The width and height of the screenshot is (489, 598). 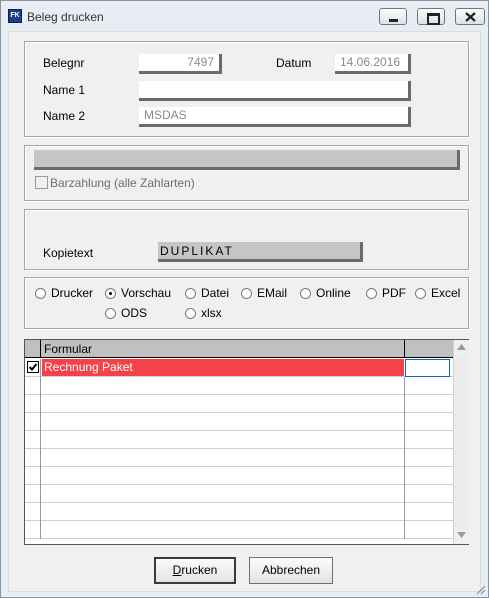 I want to click on name1-field, so click(x=275, y=91).